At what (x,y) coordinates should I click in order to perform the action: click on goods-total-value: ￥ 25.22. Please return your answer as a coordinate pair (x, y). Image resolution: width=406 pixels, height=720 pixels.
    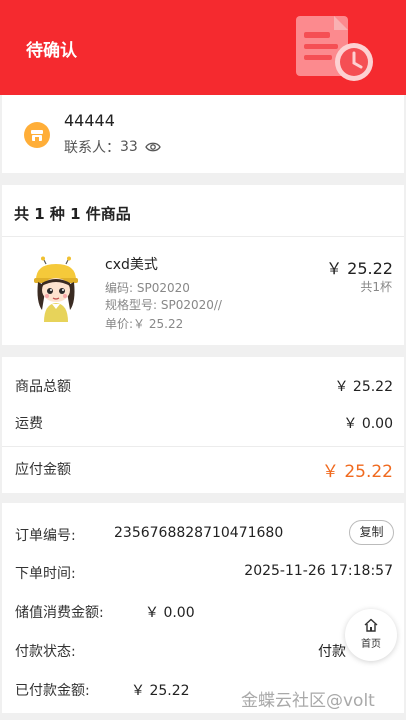
    Looking at the image, I should click on (363, 387).